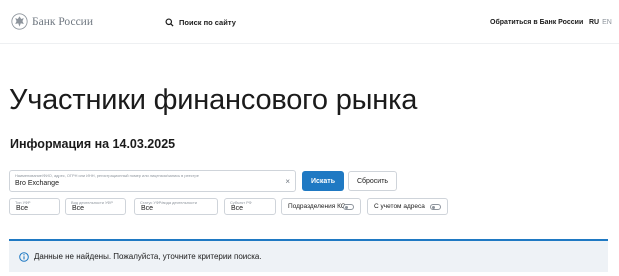 The width and height of the screenshot is (619, 276). Describe the element at coordinates (169, 22) in the screenshot. I see `search-icon` at that location.